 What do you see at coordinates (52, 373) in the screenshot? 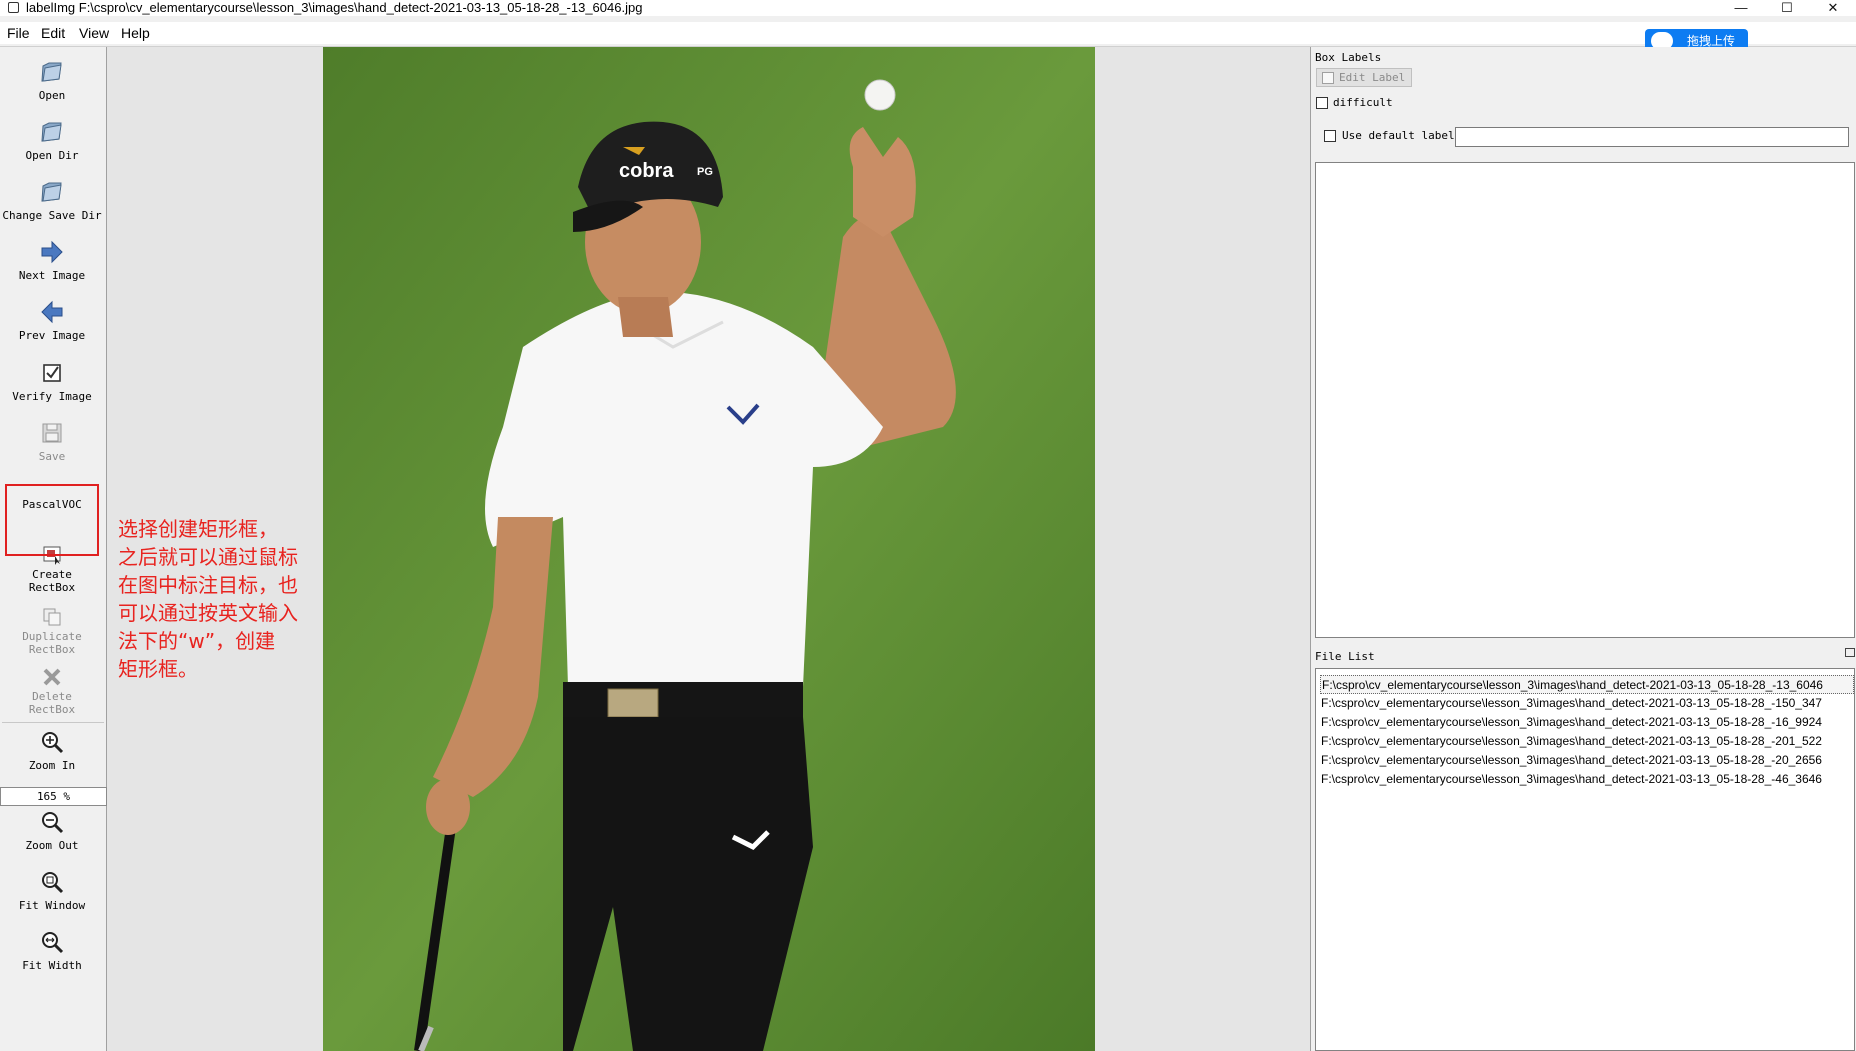
I see `checkbox-icon` at bounding box center [52, 373].